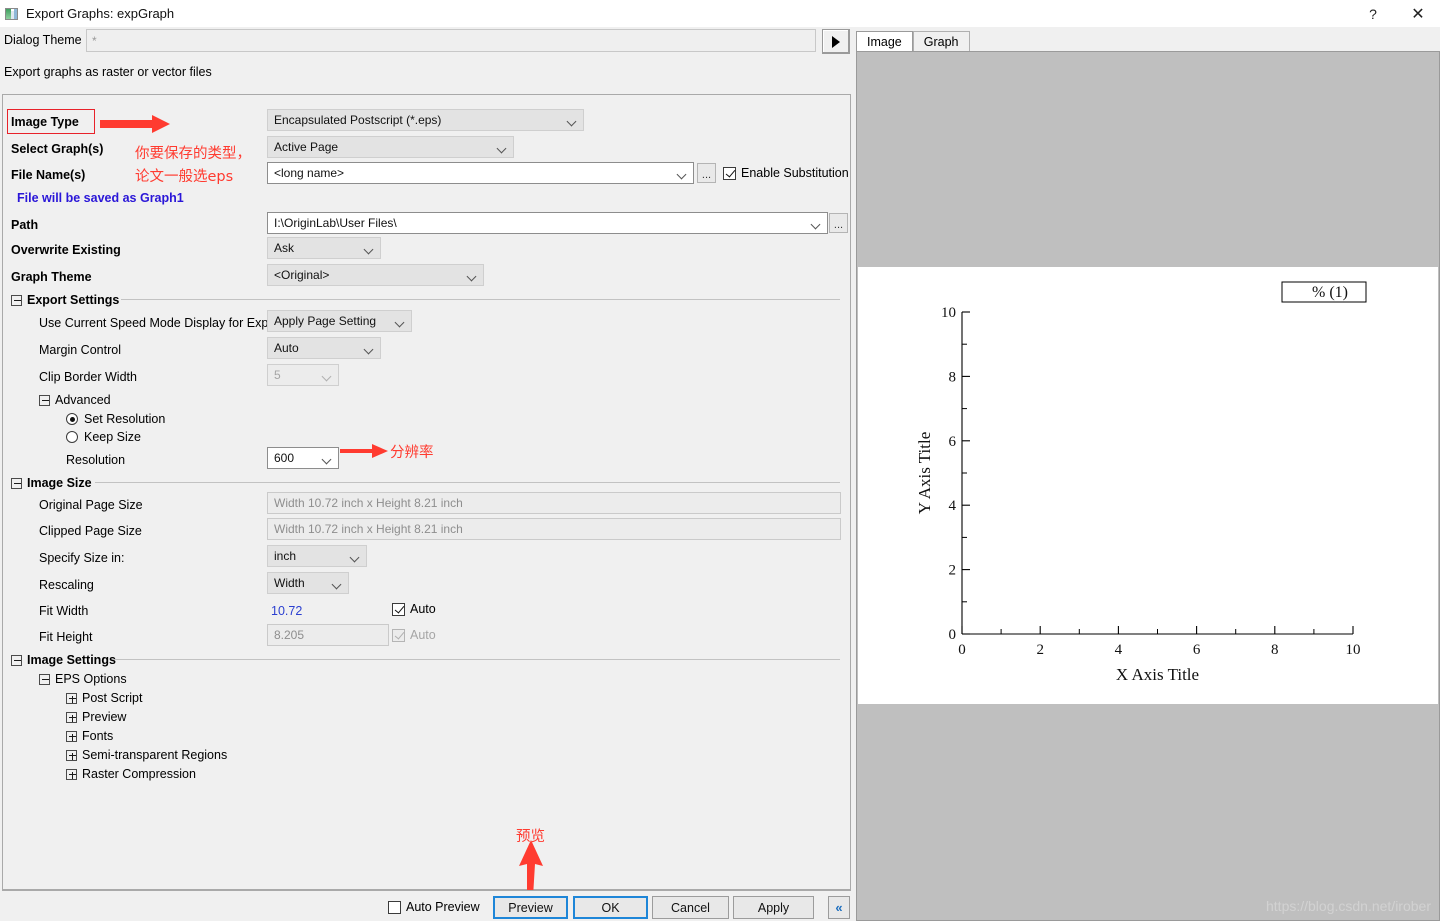 This screenshot has height=921, width=1440. What do you see at coordinates (72, 419) in the screenshot?
I see `radio-selected-icon` at bounding box center [72, 419].